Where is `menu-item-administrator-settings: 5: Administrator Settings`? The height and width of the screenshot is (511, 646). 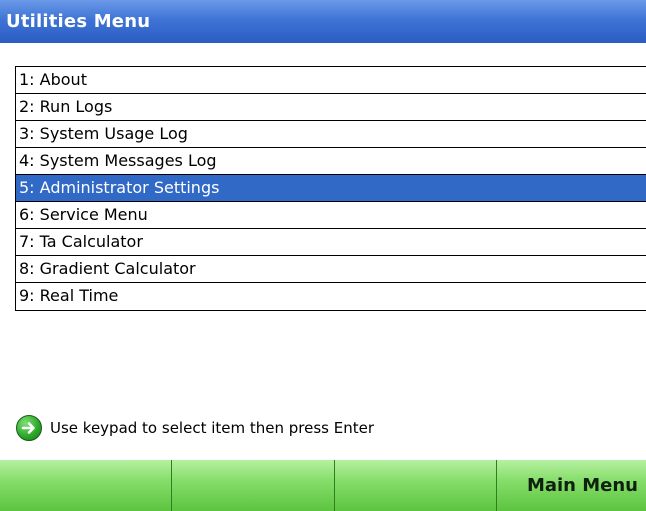
menu-item-administrator-settings: 5: Administrator Settings is located at coordinates (331, 188).